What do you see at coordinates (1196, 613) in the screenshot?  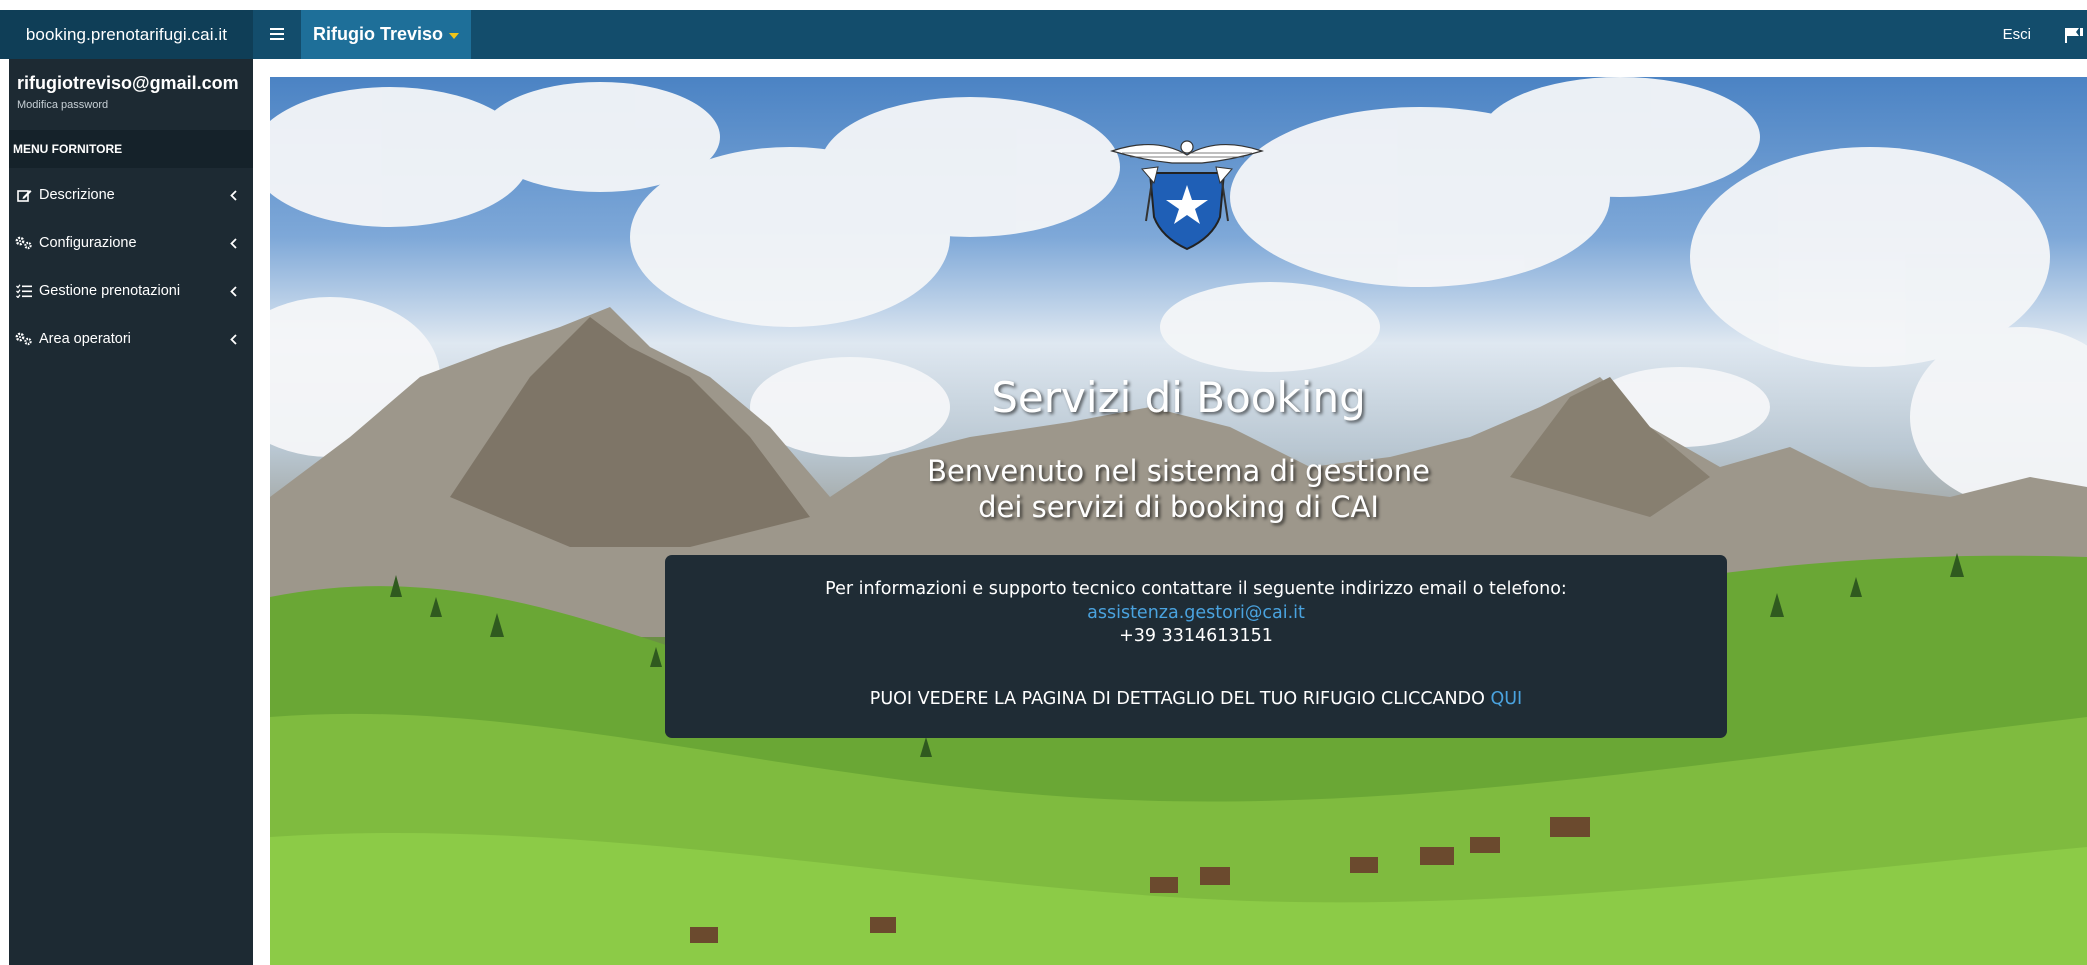 I see `support-email-link: assistenza.gestori@cai.it` at bounding box center [1196, 613].